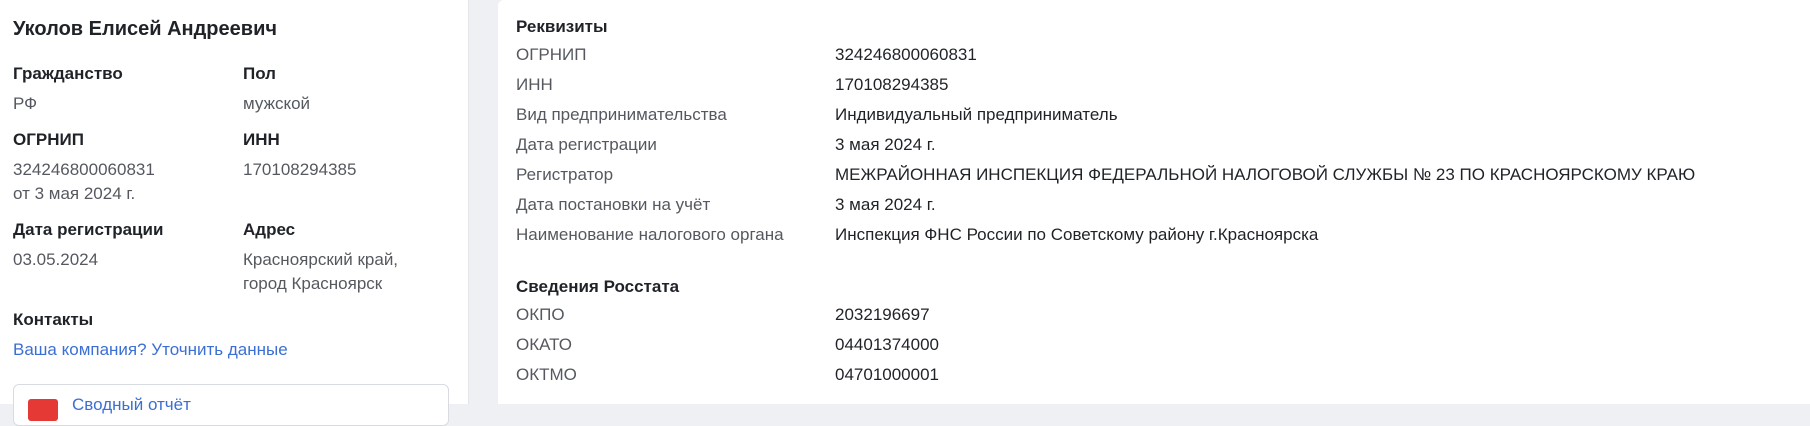  I want to click on person-name: Уколов Елисей Андреевич, so click(145, 29).